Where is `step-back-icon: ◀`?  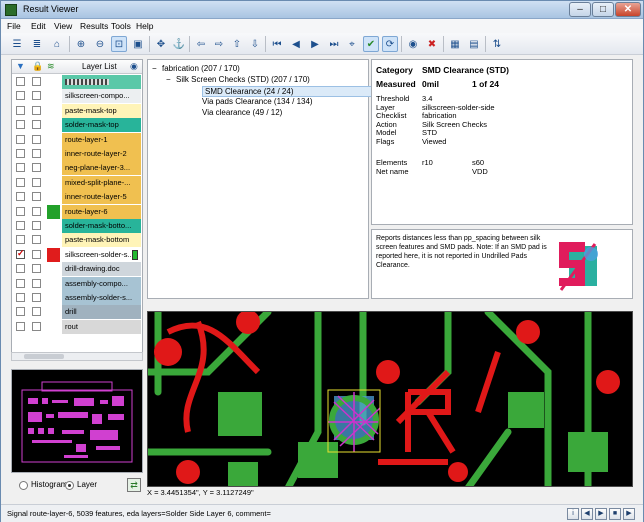
step-back-icon: ◀ is located at coordinates (587, 514).